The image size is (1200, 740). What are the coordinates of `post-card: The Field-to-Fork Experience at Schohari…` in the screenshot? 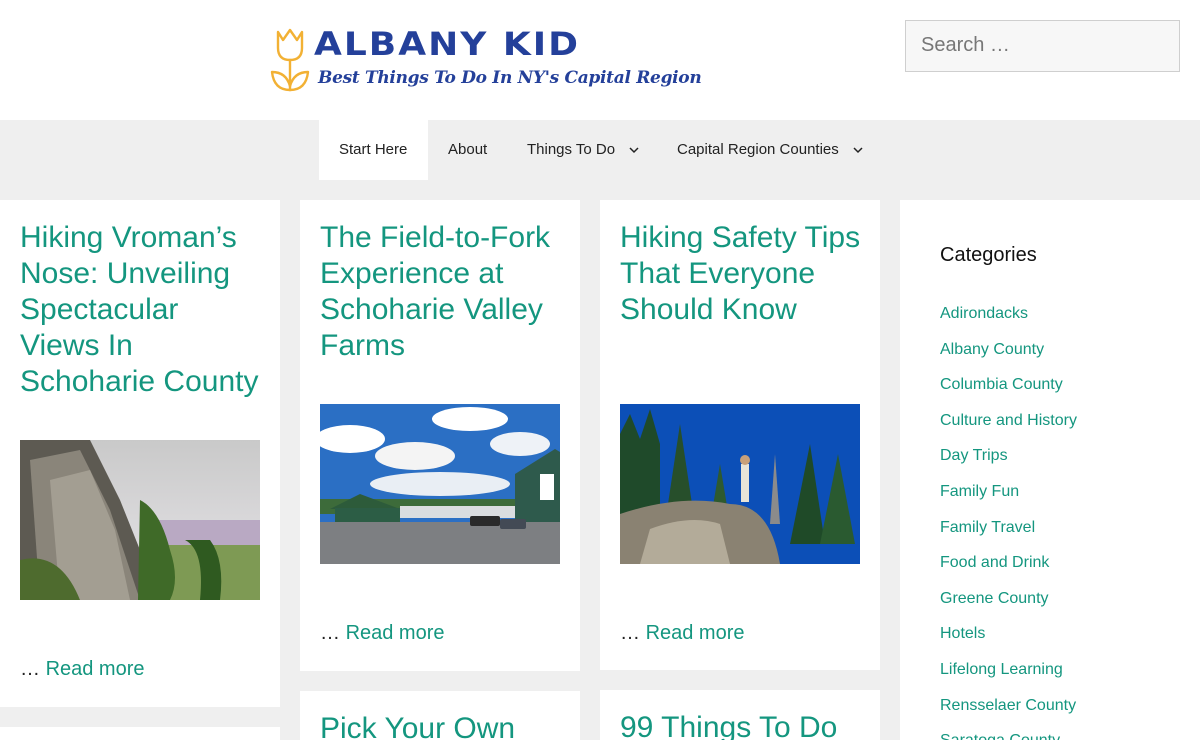 It's located at (440, 435).